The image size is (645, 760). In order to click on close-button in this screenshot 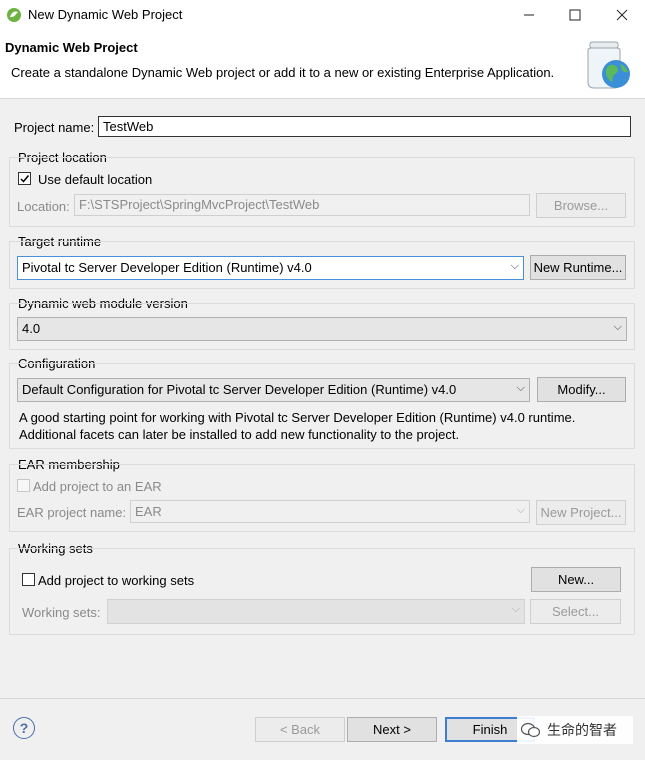, I will do `click(622, 15)`.